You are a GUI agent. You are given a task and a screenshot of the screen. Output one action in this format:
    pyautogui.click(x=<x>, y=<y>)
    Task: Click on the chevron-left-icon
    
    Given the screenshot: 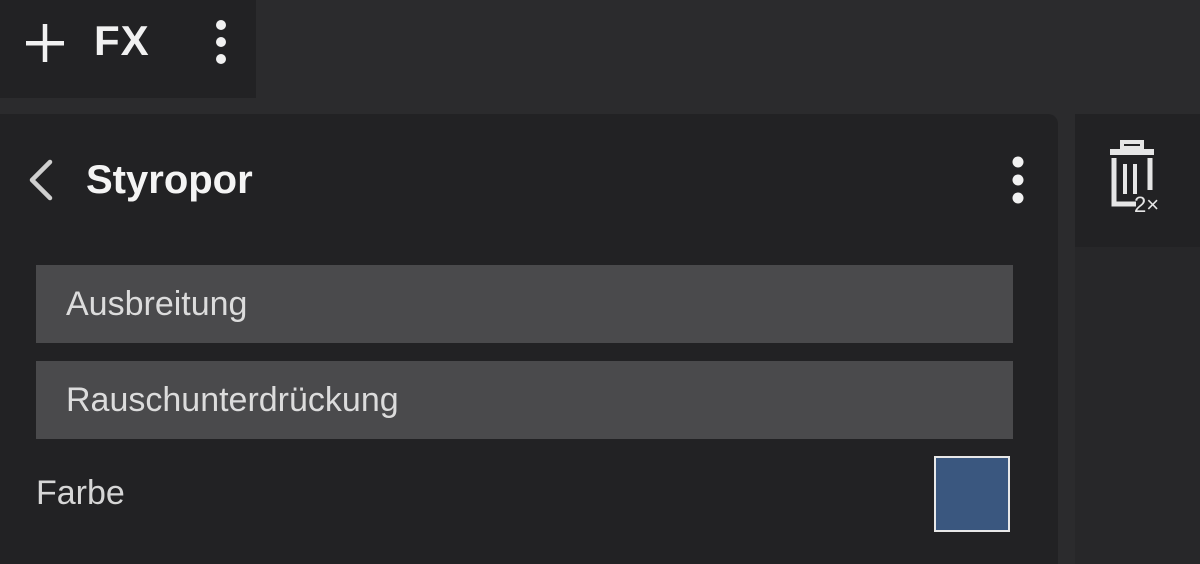 What is the action you would take?
    pyautogui.click(x=41, y=180)
    